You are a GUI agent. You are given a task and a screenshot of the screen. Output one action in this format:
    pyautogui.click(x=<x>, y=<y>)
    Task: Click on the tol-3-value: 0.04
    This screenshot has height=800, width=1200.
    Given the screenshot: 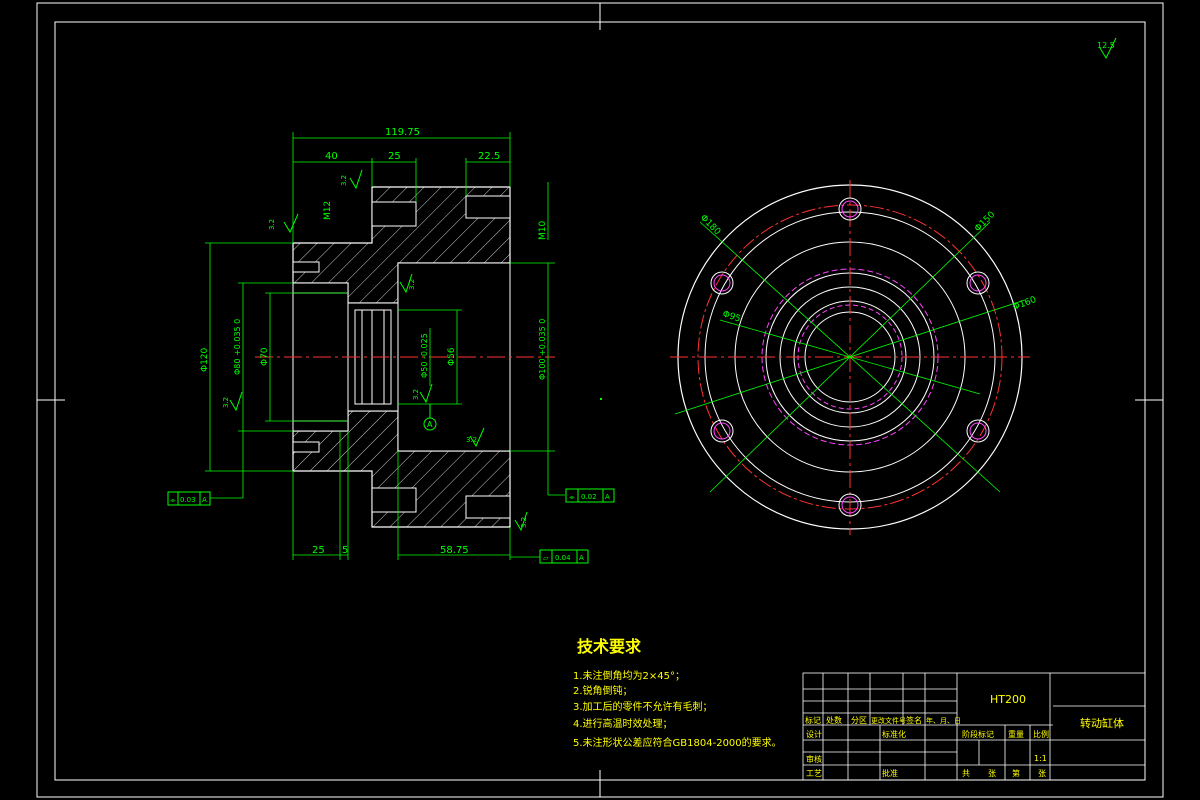 What is the action you would take?
    pyautogui.click(x=563, y=558)
    